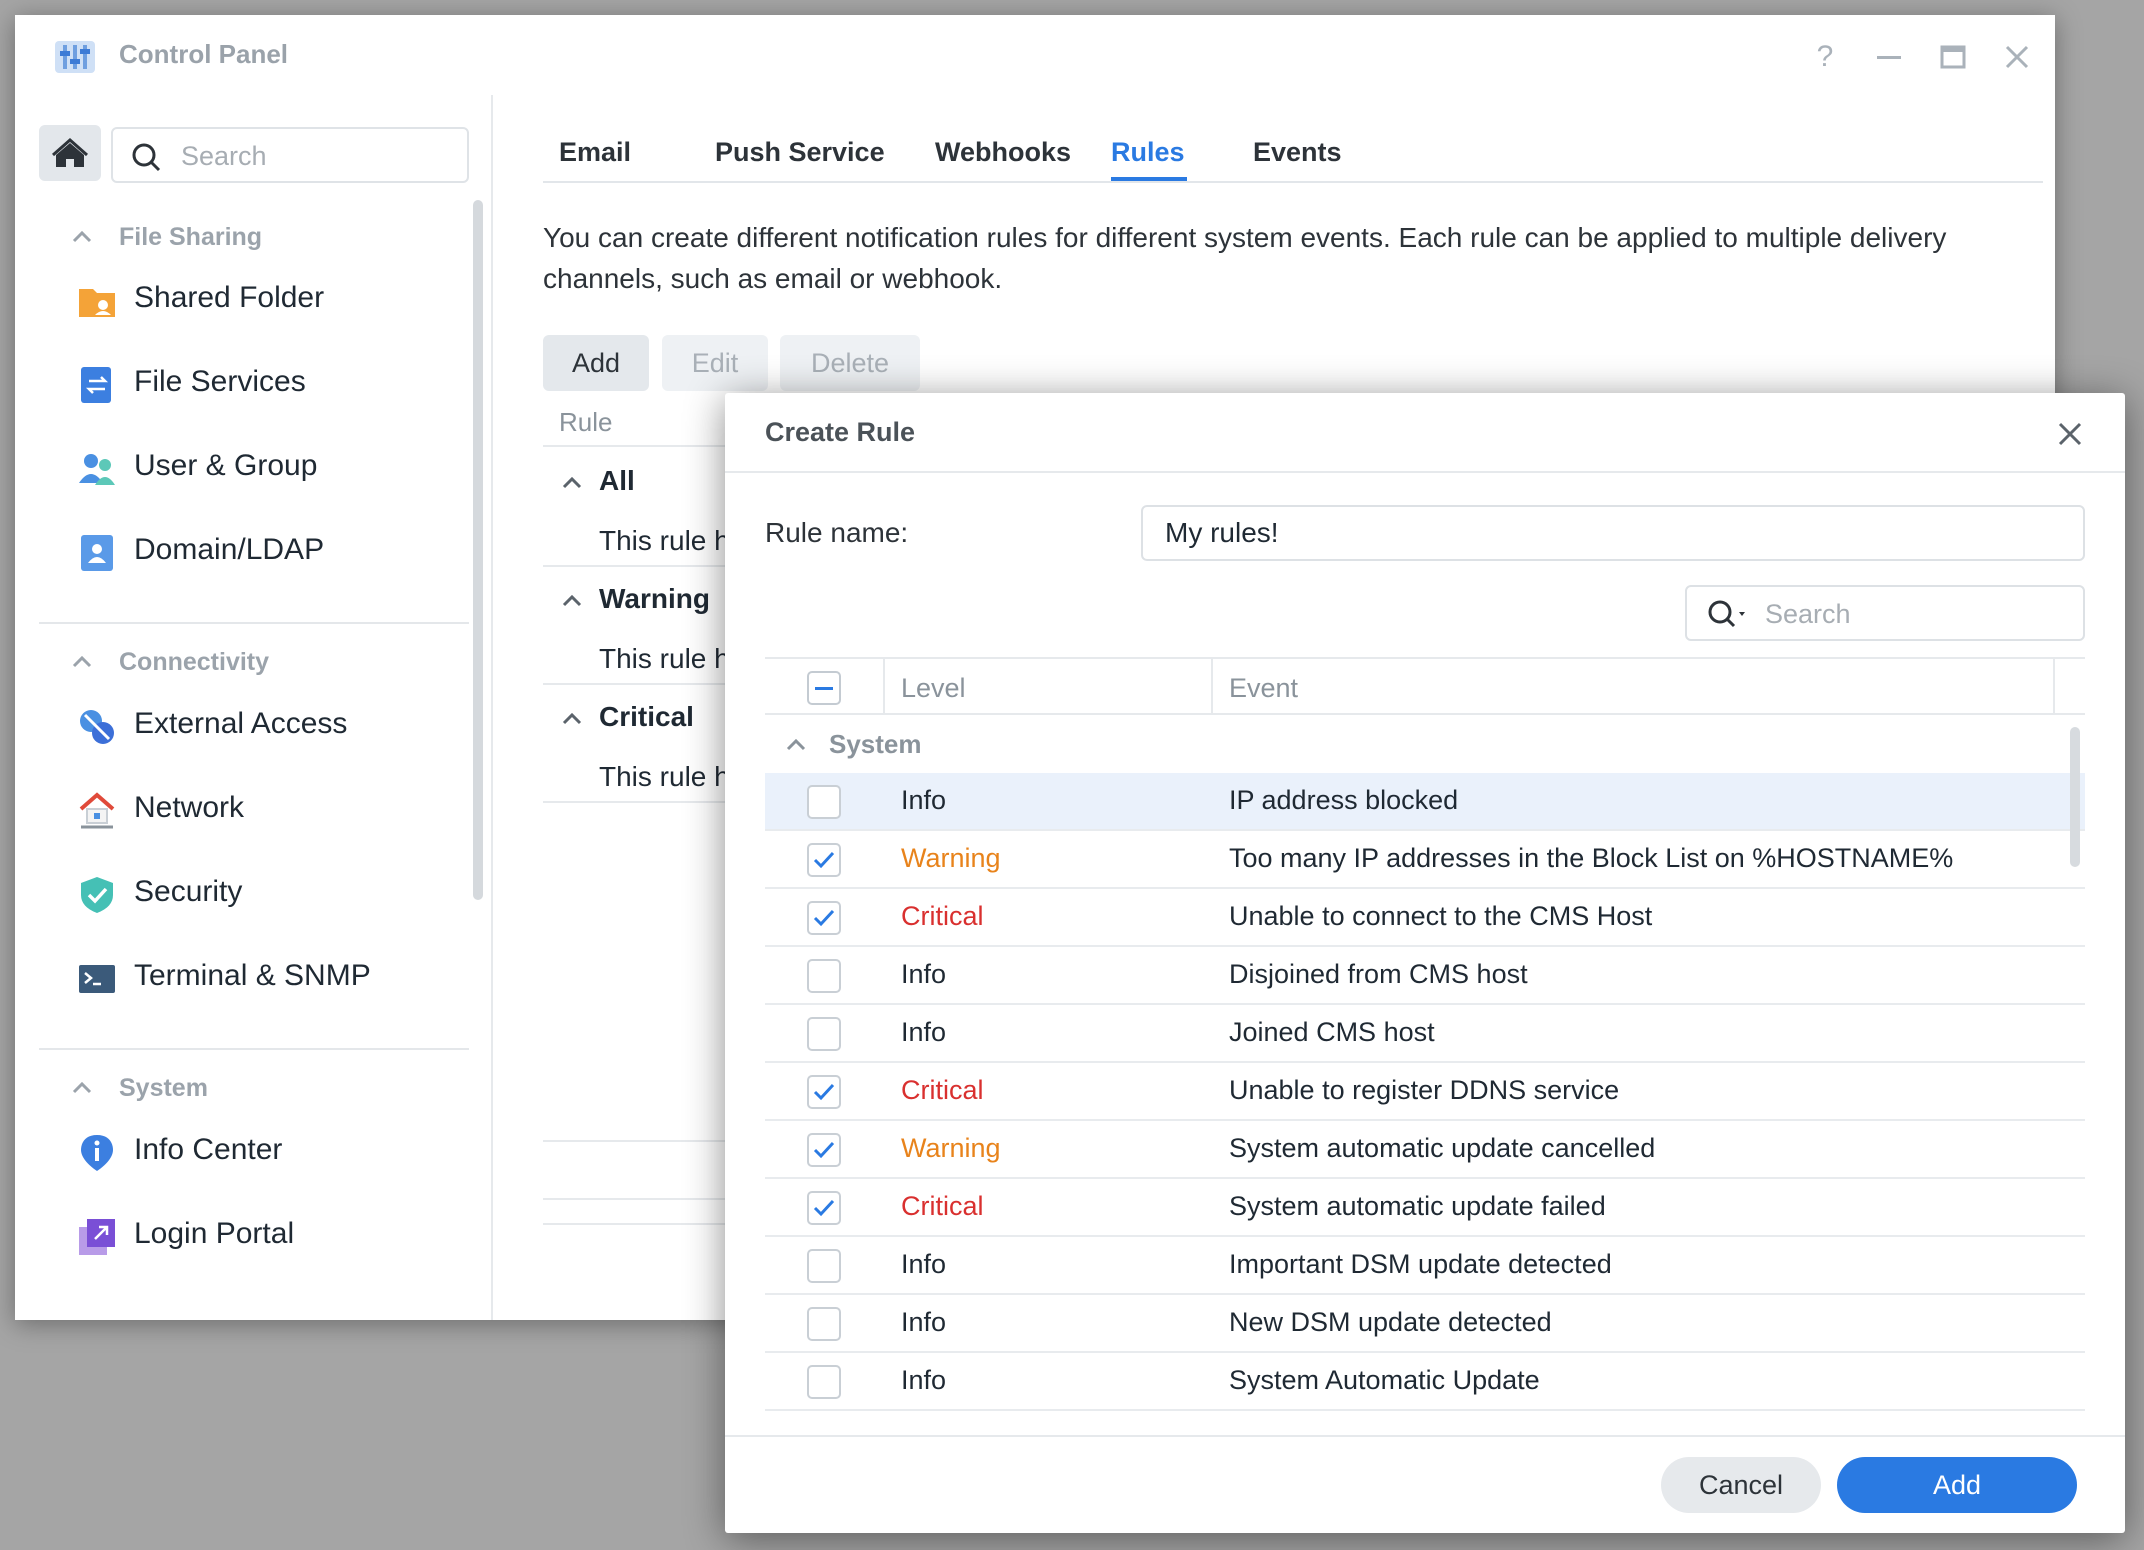 Image resolution: width=2144 pixels, height=1550 pixels. Describe the element at coordinates (1425, 976) in the screenshot. I see `event-row: Info Disjoined from CMS host` at that location.